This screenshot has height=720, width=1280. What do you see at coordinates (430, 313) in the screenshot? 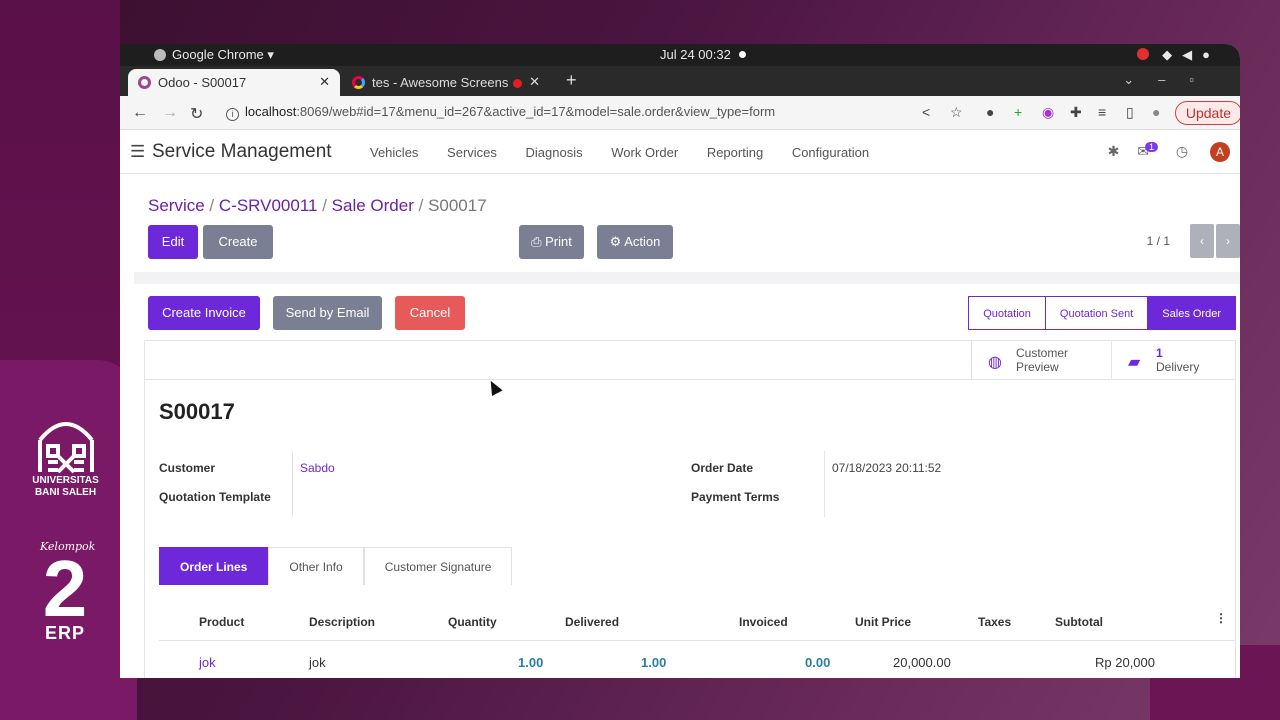
I see `cancel-button: Cancel` at bounding box center [430, 313].